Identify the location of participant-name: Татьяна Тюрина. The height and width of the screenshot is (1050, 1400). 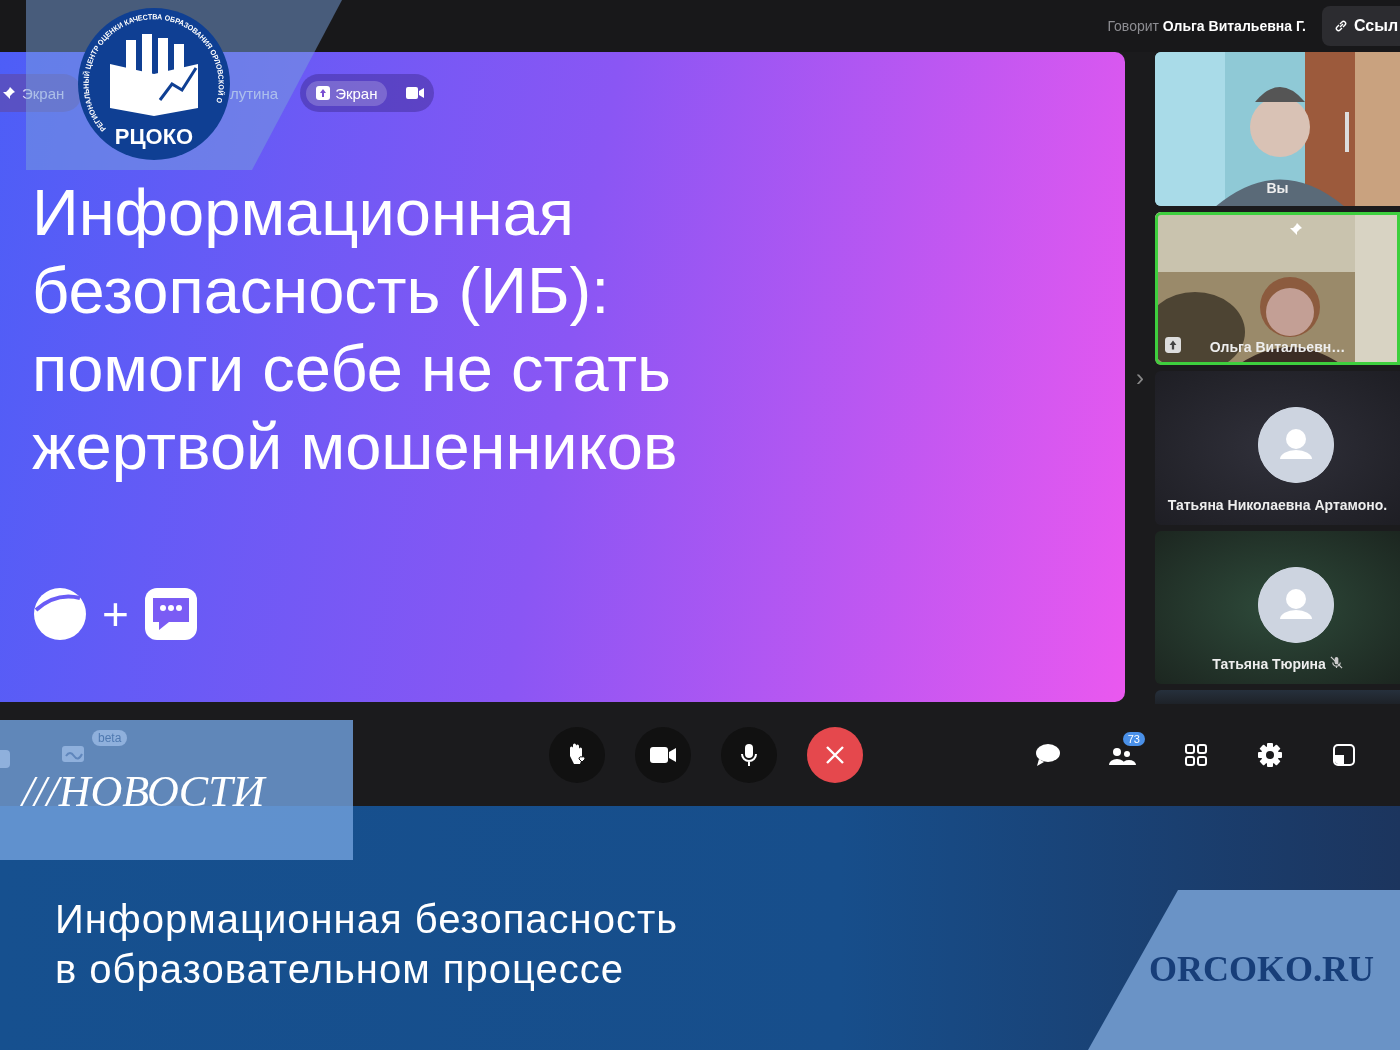
(1277, 664).